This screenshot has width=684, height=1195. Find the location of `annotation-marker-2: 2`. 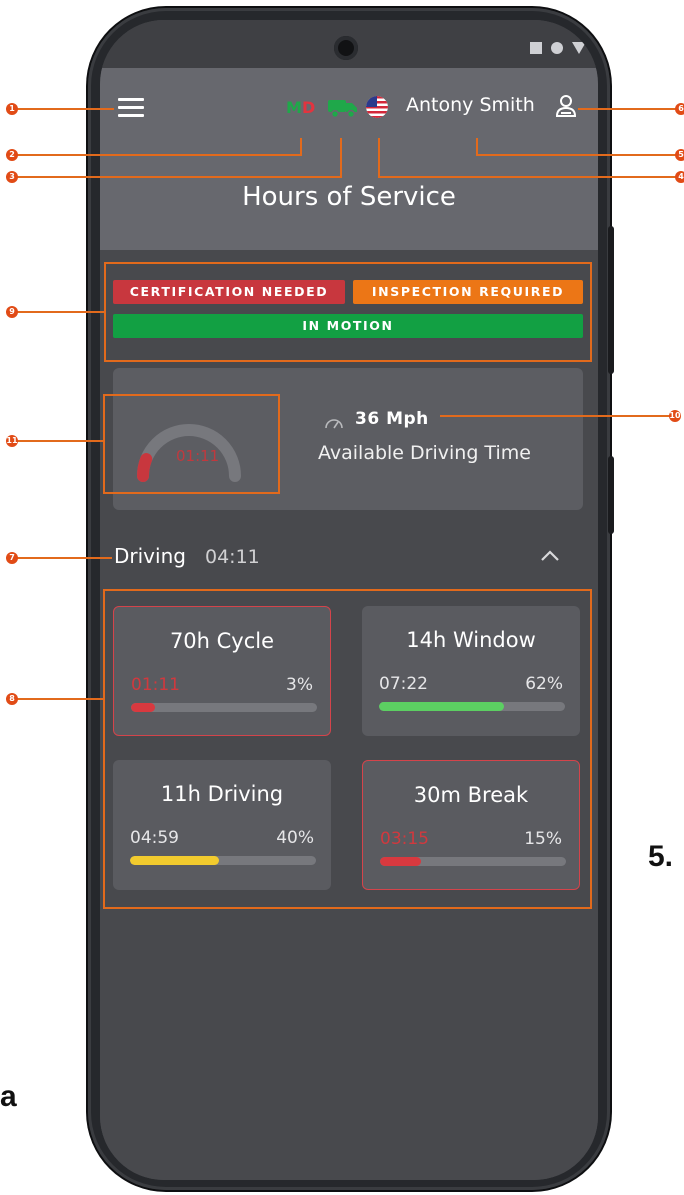

annotation-marker-2: 2 is located at coordinates (12, 155).